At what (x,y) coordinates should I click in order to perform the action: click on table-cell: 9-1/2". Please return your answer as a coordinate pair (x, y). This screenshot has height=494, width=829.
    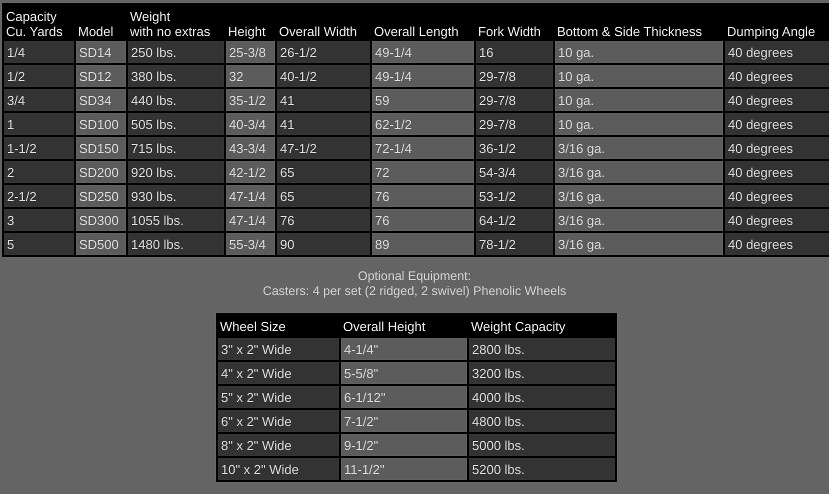
    Looking at the image, I should click on (404, 445).